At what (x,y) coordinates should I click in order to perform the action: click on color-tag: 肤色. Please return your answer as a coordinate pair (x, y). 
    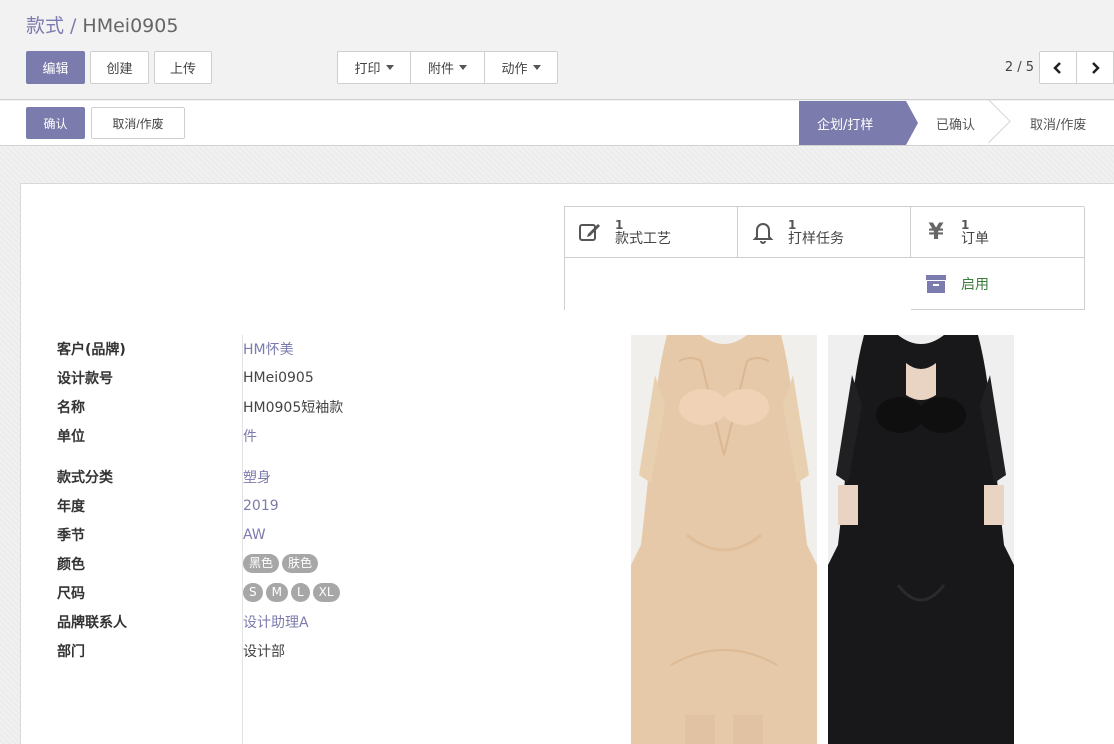
    Looking at the image, I should click on (300, 563).